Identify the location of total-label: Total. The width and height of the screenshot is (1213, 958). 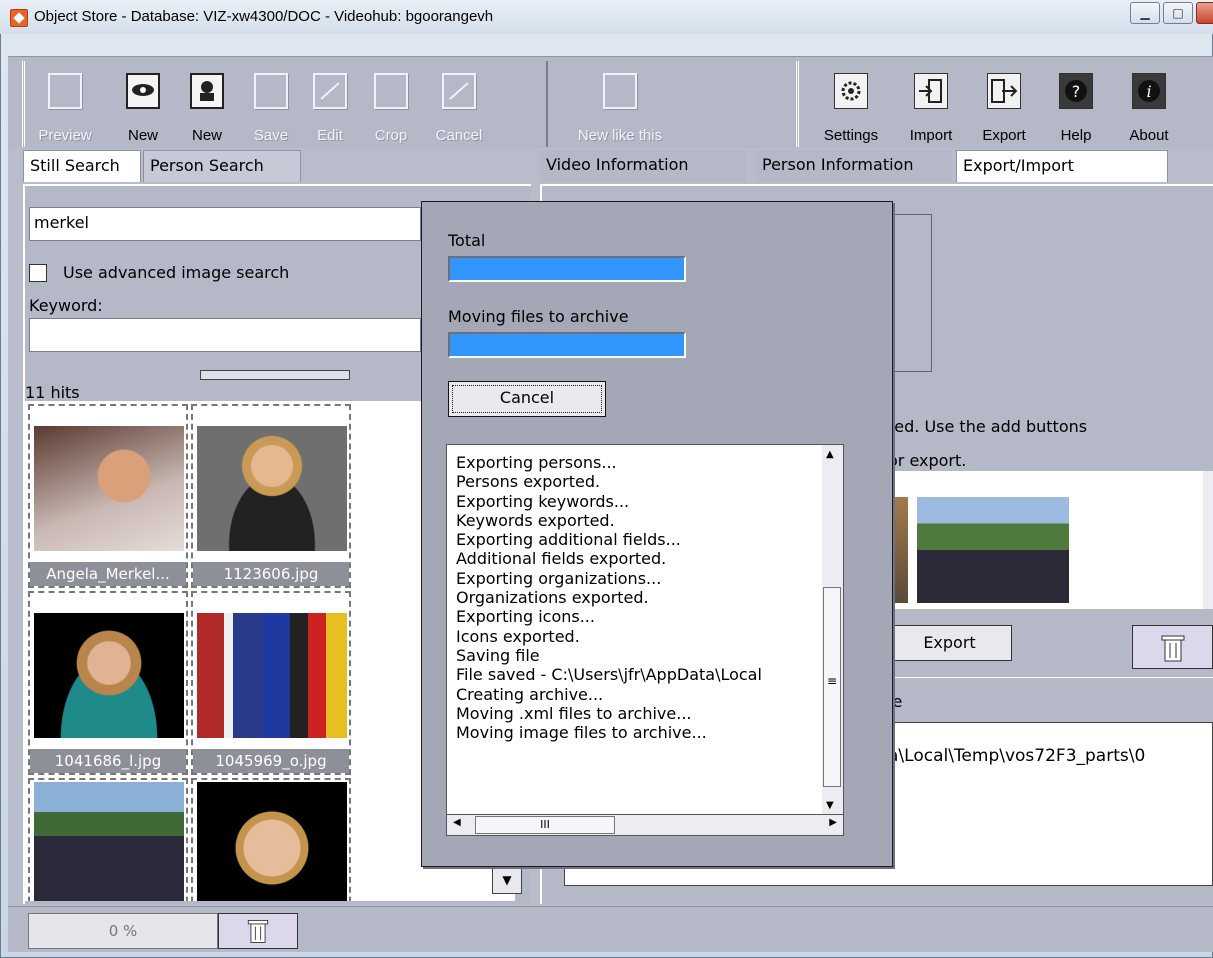
(467, 240).